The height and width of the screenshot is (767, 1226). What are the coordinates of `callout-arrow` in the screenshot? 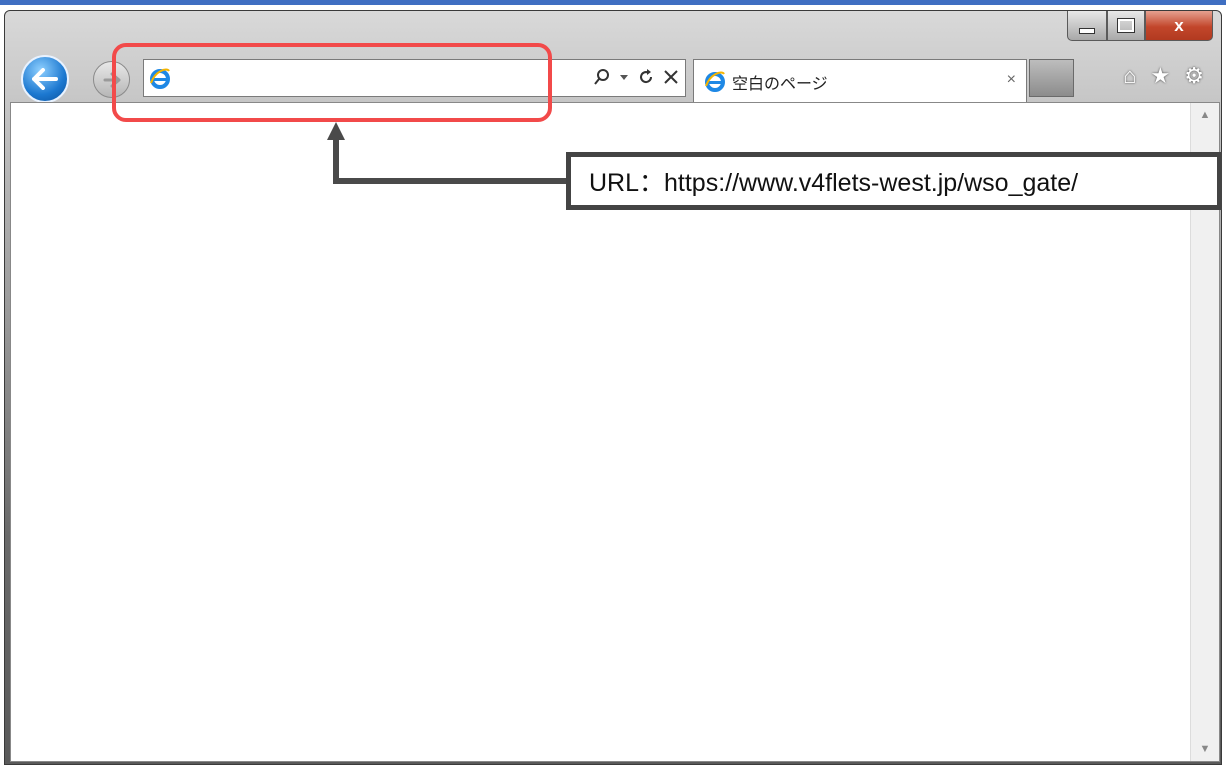 It's located at (447, 153).